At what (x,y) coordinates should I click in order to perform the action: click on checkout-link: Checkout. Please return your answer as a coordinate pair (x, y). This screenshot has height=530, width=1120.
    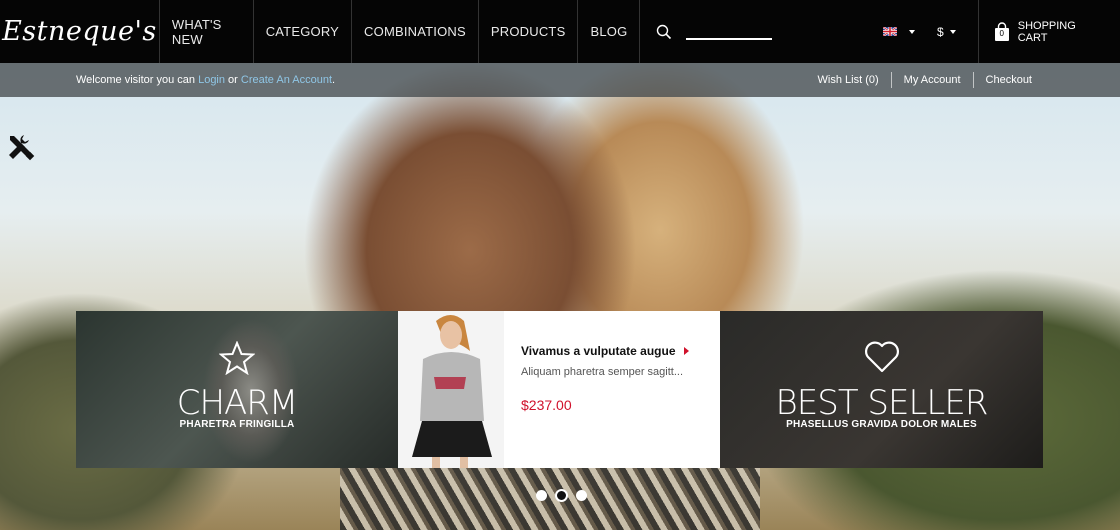
    Looking at the image, I should click on (1008, 80).